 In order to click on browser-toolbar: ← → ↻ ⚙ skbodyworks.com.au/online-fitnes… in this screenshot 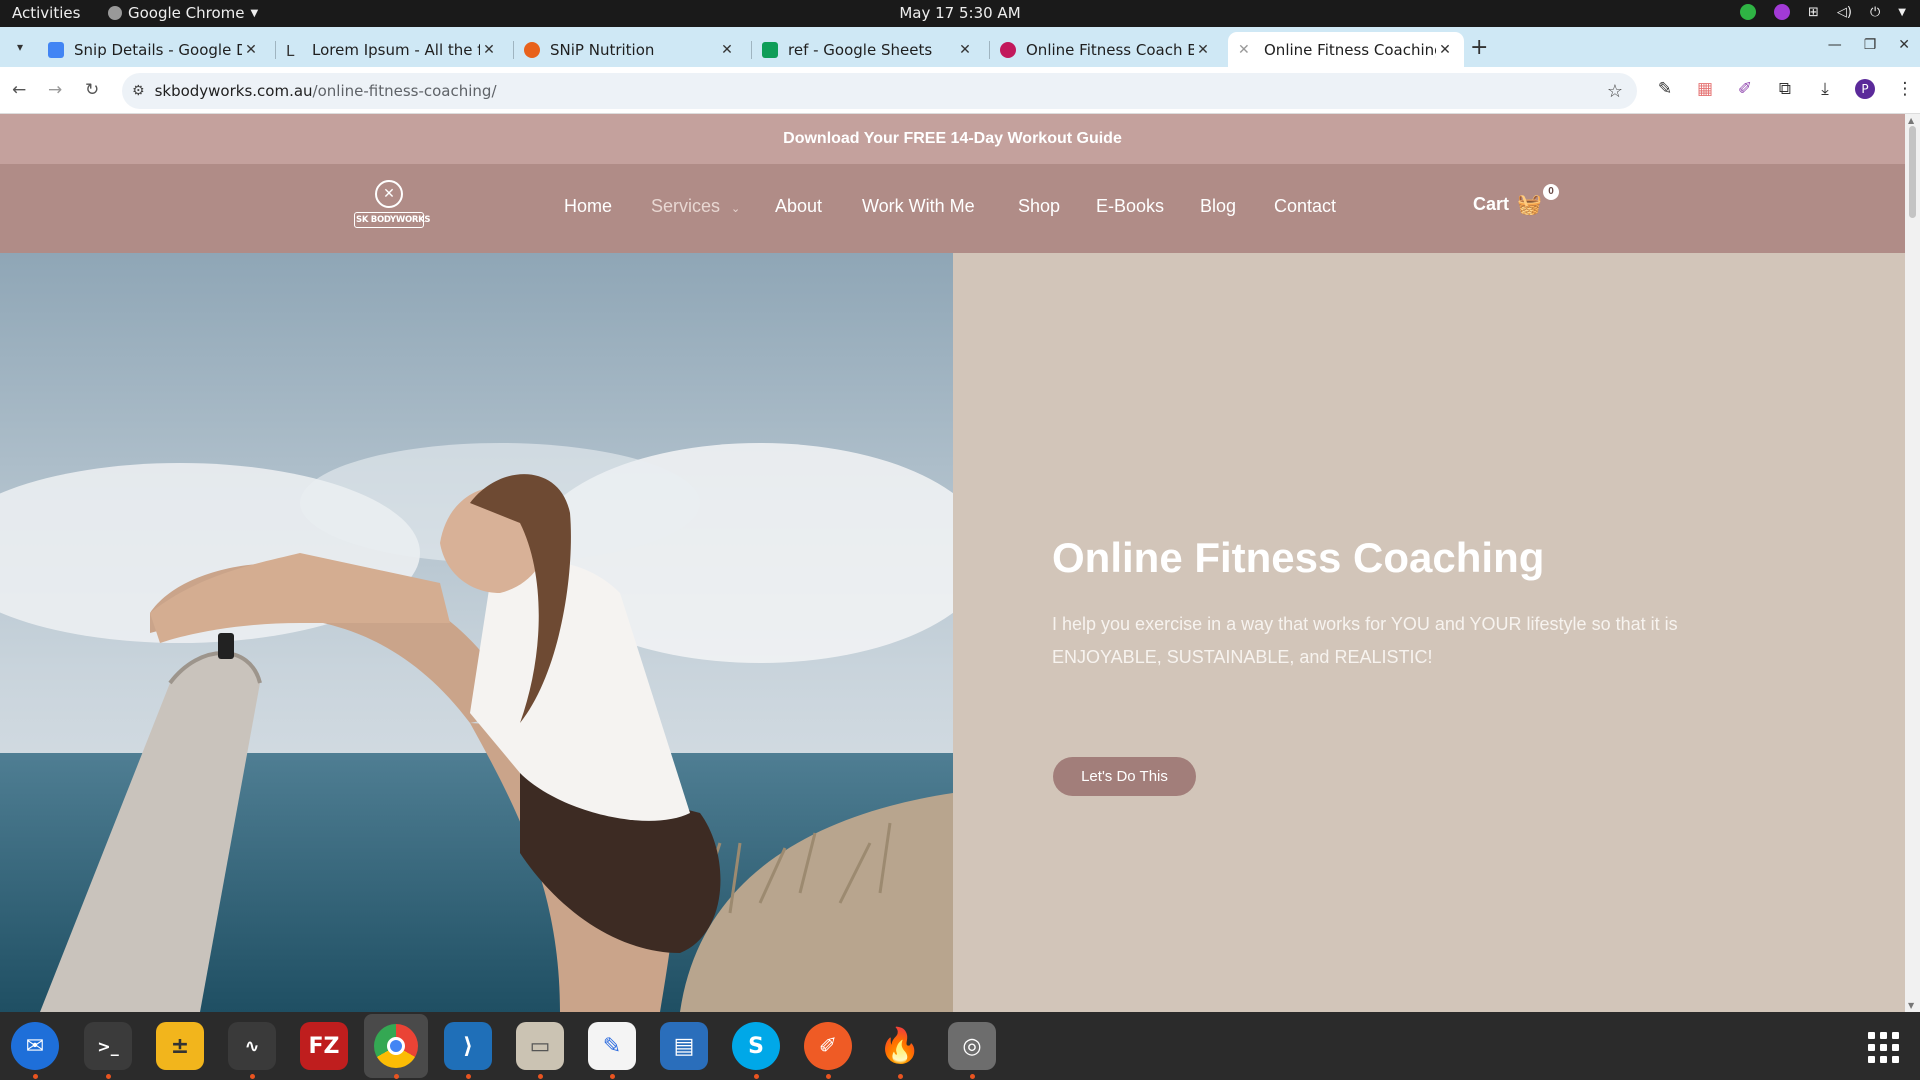, I will do `click(960, 90)`.